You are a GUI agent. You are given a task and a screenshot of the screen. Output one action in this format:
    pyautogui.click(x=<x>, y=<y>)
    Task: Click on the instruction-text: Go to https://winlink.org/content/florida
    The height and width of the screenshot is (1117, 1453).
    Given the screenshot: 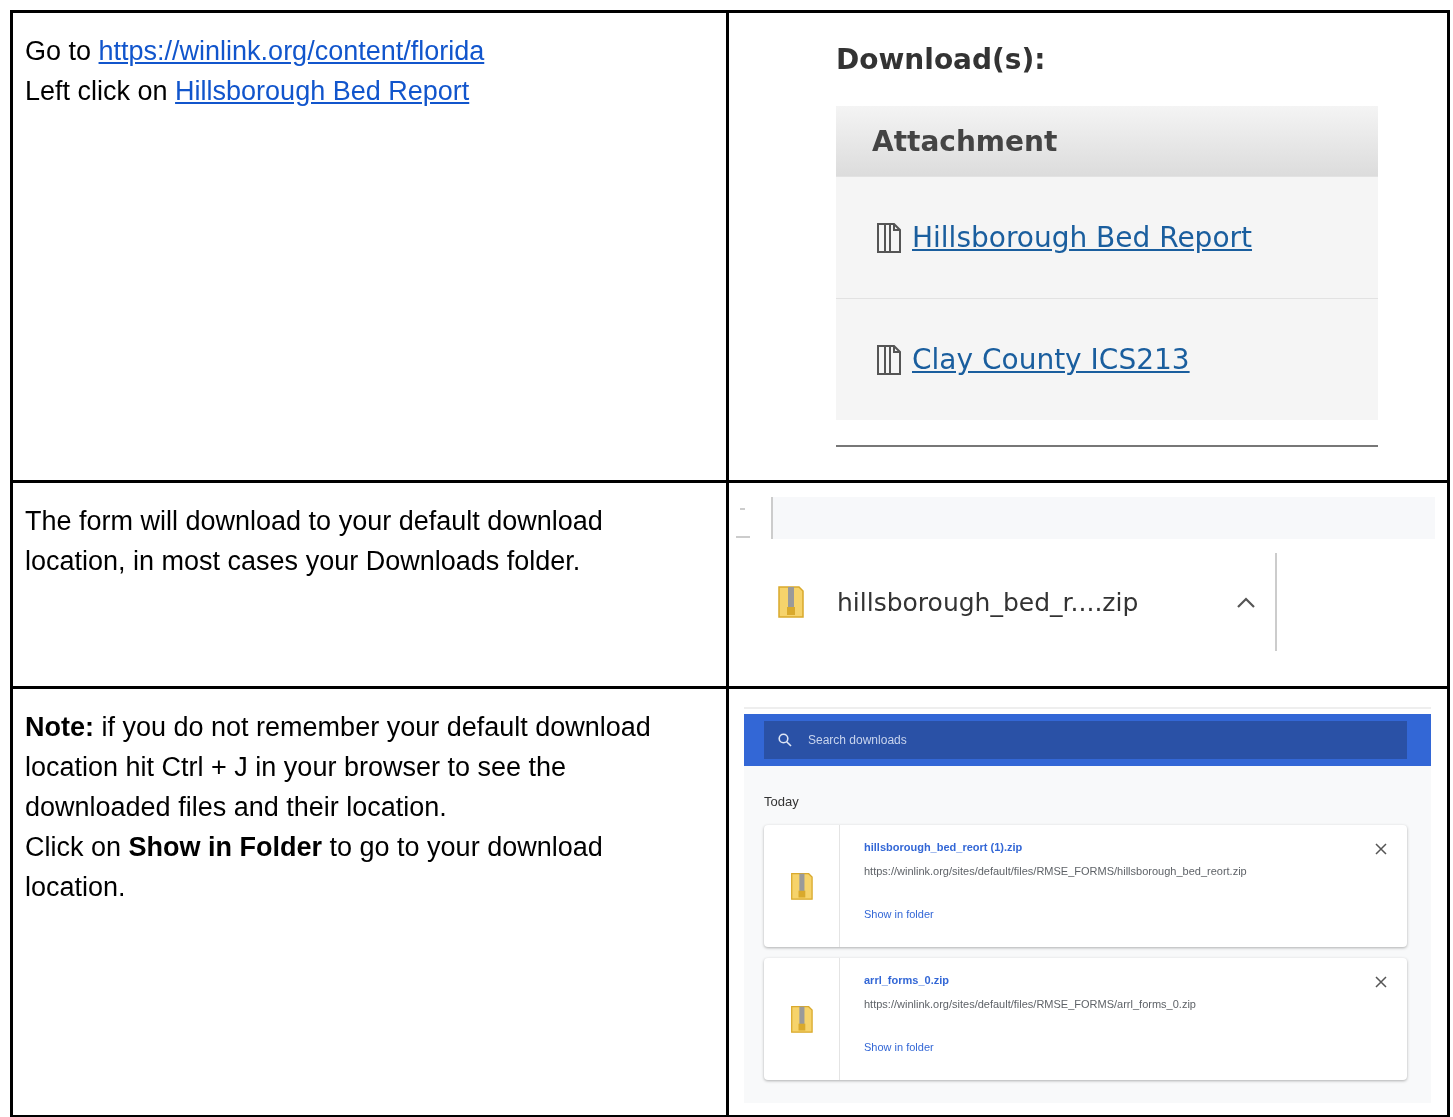 What is the action you would take?
    pyautogui.click(x=255, y=51)
    